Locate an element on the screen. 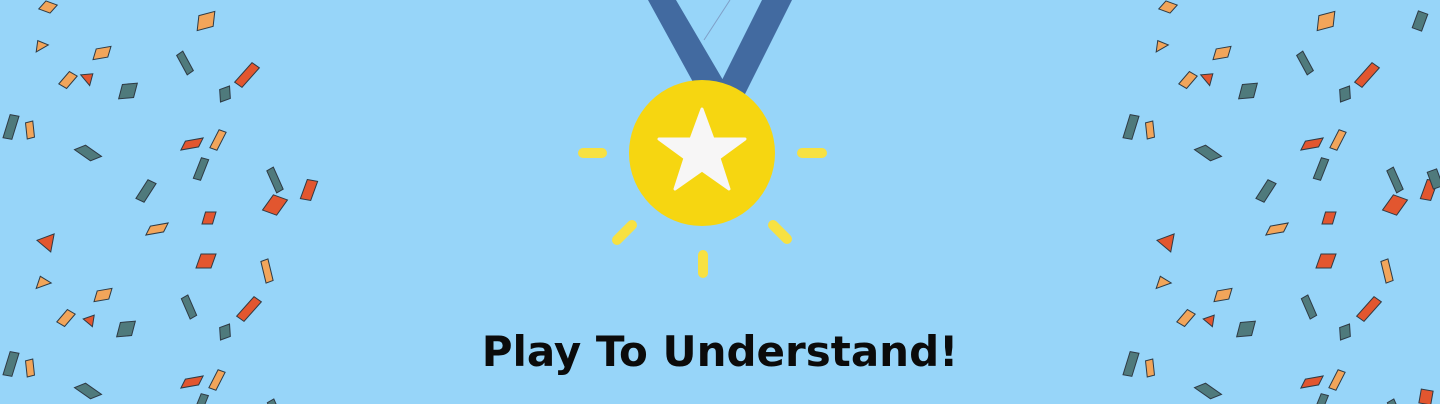  headline: Play To Understand! is located at coordinates (720, 351).